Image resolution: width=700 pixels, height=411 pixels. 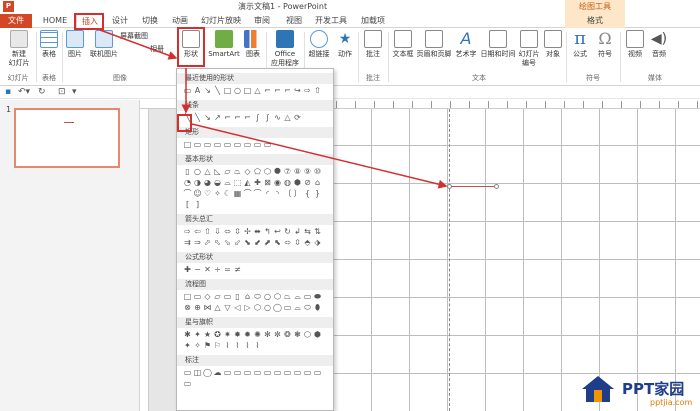 What do you see at coordinates (237, 194) in the screenshot?
I see `shape-option: ▦` at bounding box center [237, 194].